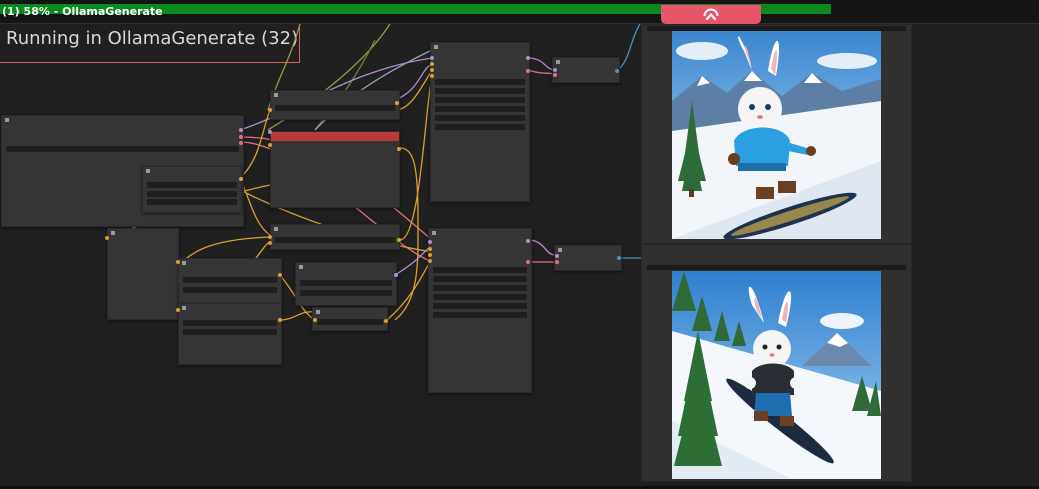 Image resolution: width=1039 pixels, height=489 pixels. Describe the element at coordinates (588, 258) in the screenshot. I see `node-vae-decode-bottom` at that location.